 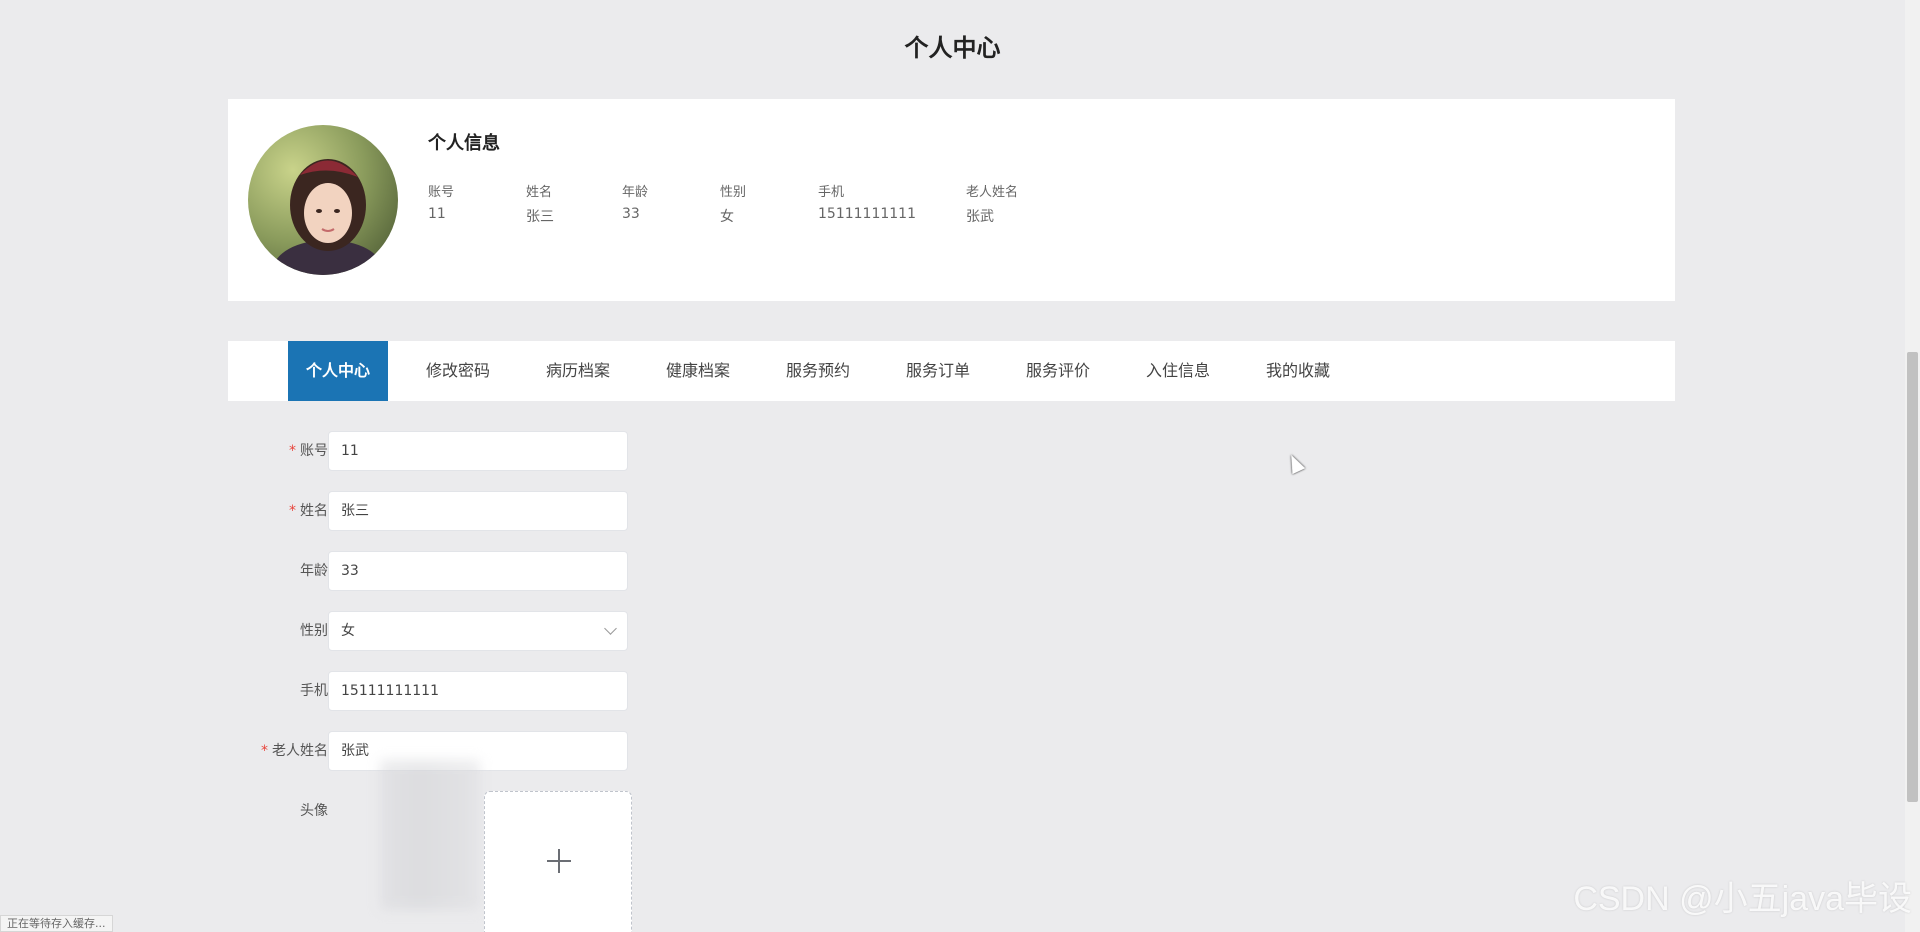 I want to click on profile-field-label: 老人姓名, so click(x=992, y=192).